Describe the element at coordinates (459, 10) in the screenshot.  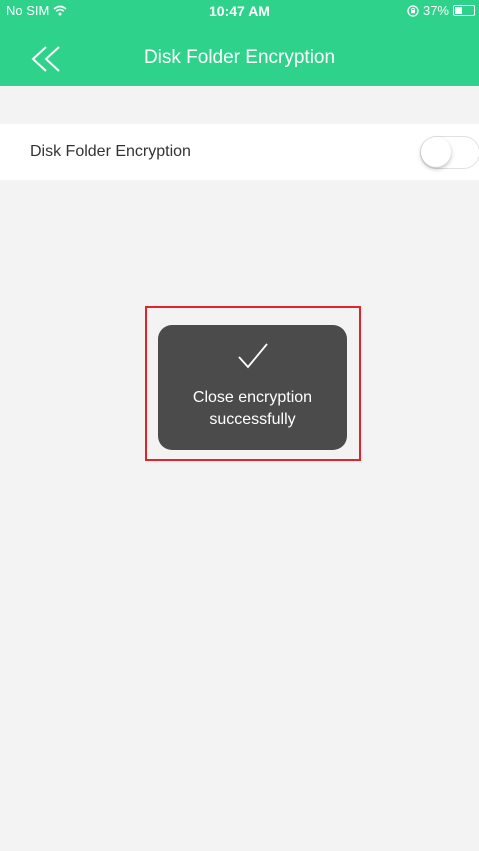
I see `battery-fill` at that location.